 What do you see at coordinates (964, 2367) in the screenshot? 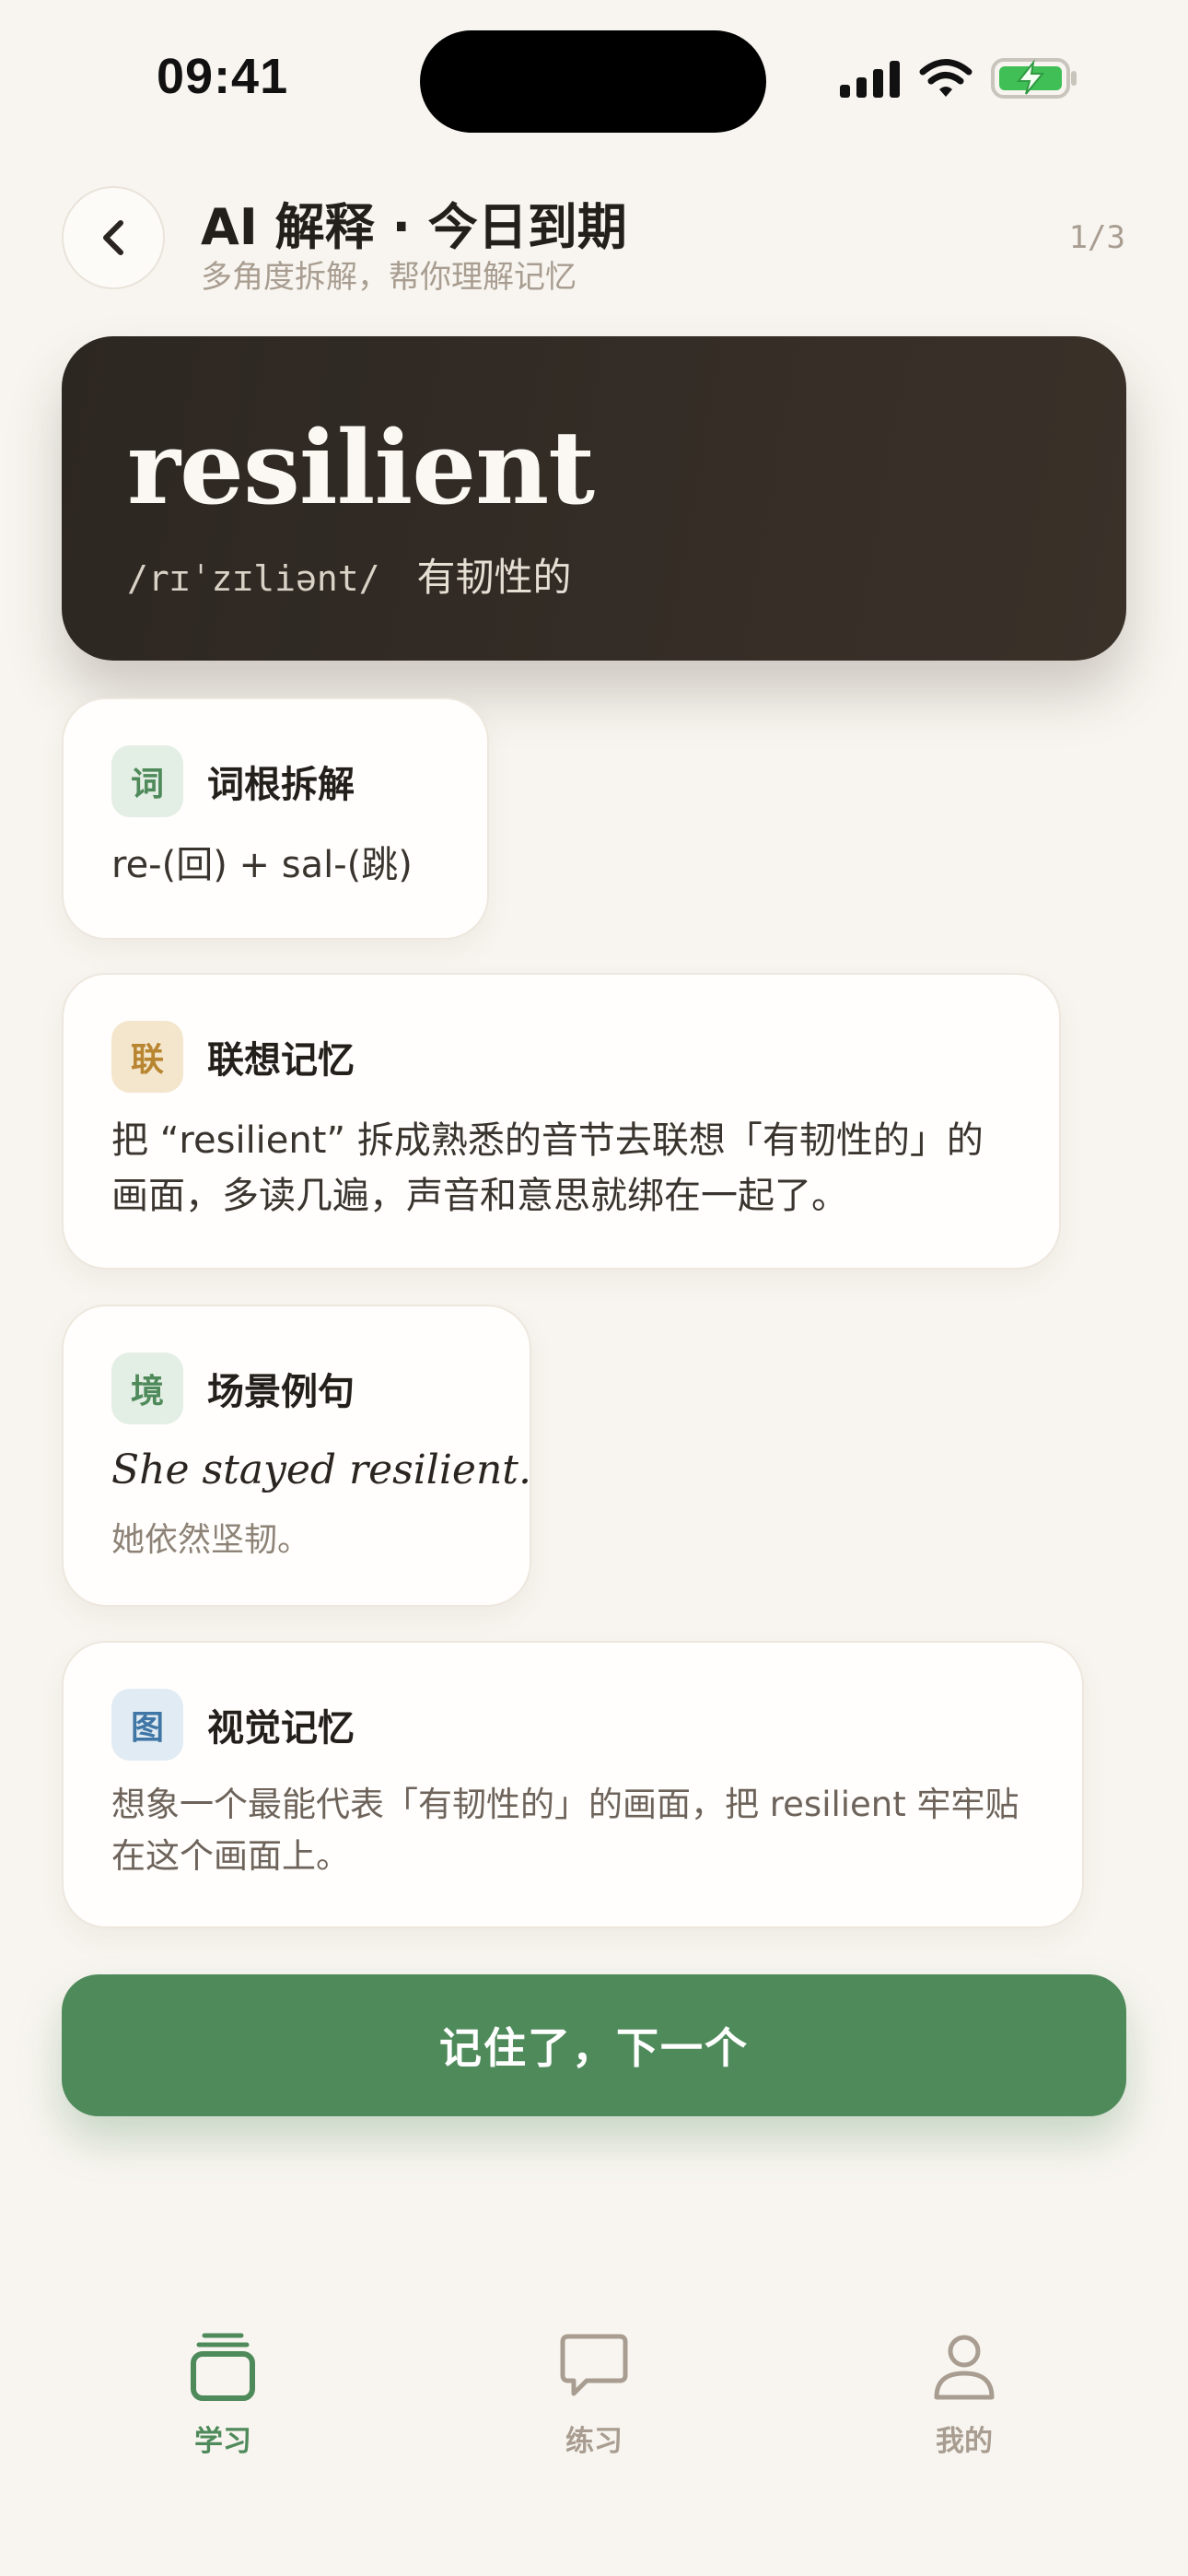
I see `person-icon` at bounding box center [964, 2367].